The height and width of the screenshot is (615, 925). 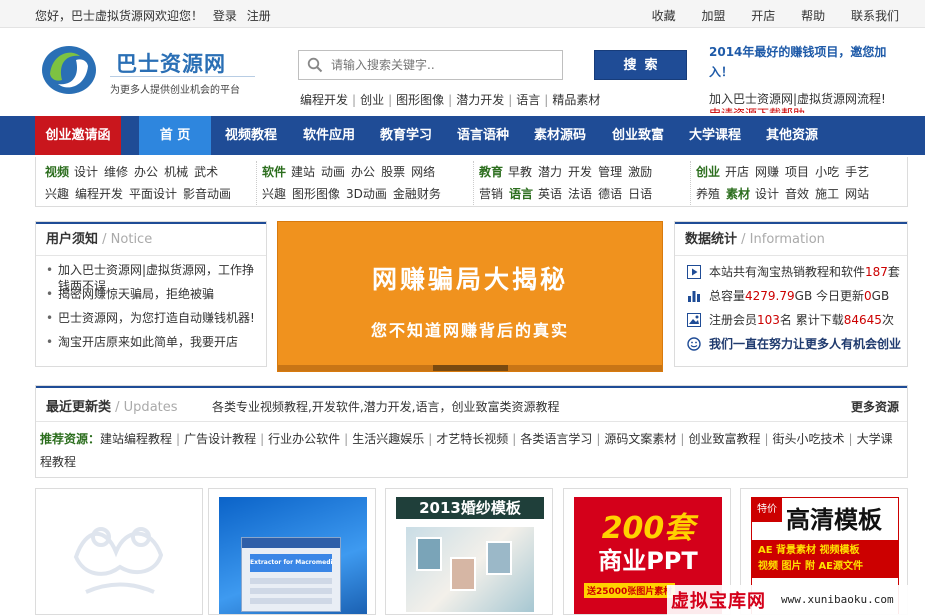 I want to click on scam-reveal-banner: 网赚骗局大揭秘 您不知道网赚背后的真实, so click(x=470, y=296).